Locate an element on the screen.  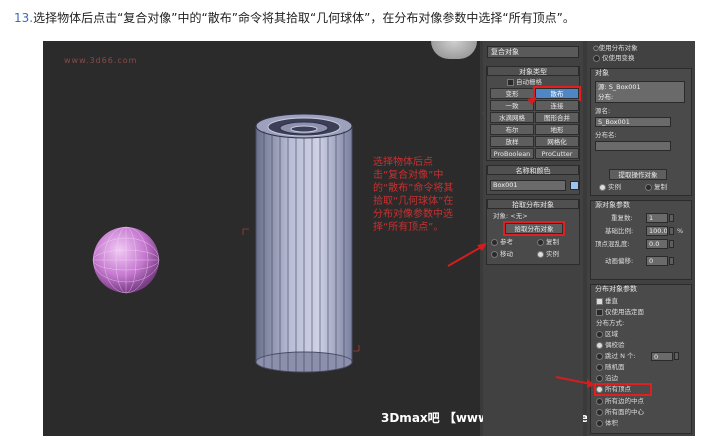
distribution-name-field is located at coordinates (633, 146).